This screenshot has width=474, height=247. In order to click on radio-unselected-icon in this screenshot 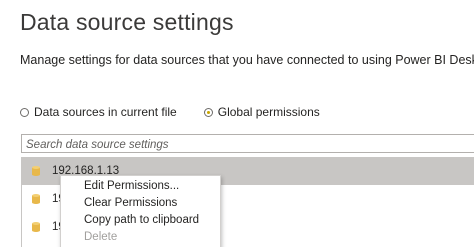, I will do `click(24, 112)`.